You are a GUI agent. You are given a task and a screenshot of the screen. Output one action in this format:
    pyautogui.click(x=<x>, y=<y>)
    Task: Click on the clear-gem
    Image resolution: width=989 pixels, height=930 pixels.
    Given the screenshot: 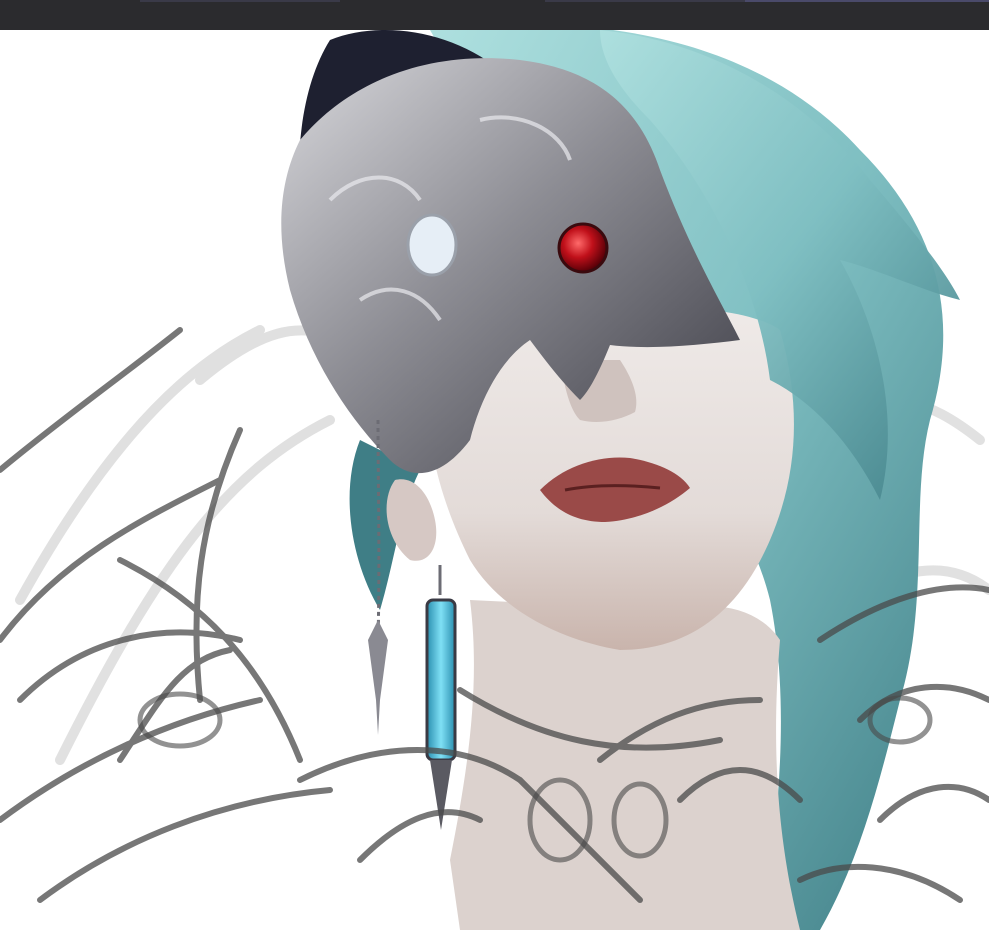 What is the action you would take?
    pyautogui.click(x=432, y=245)
    